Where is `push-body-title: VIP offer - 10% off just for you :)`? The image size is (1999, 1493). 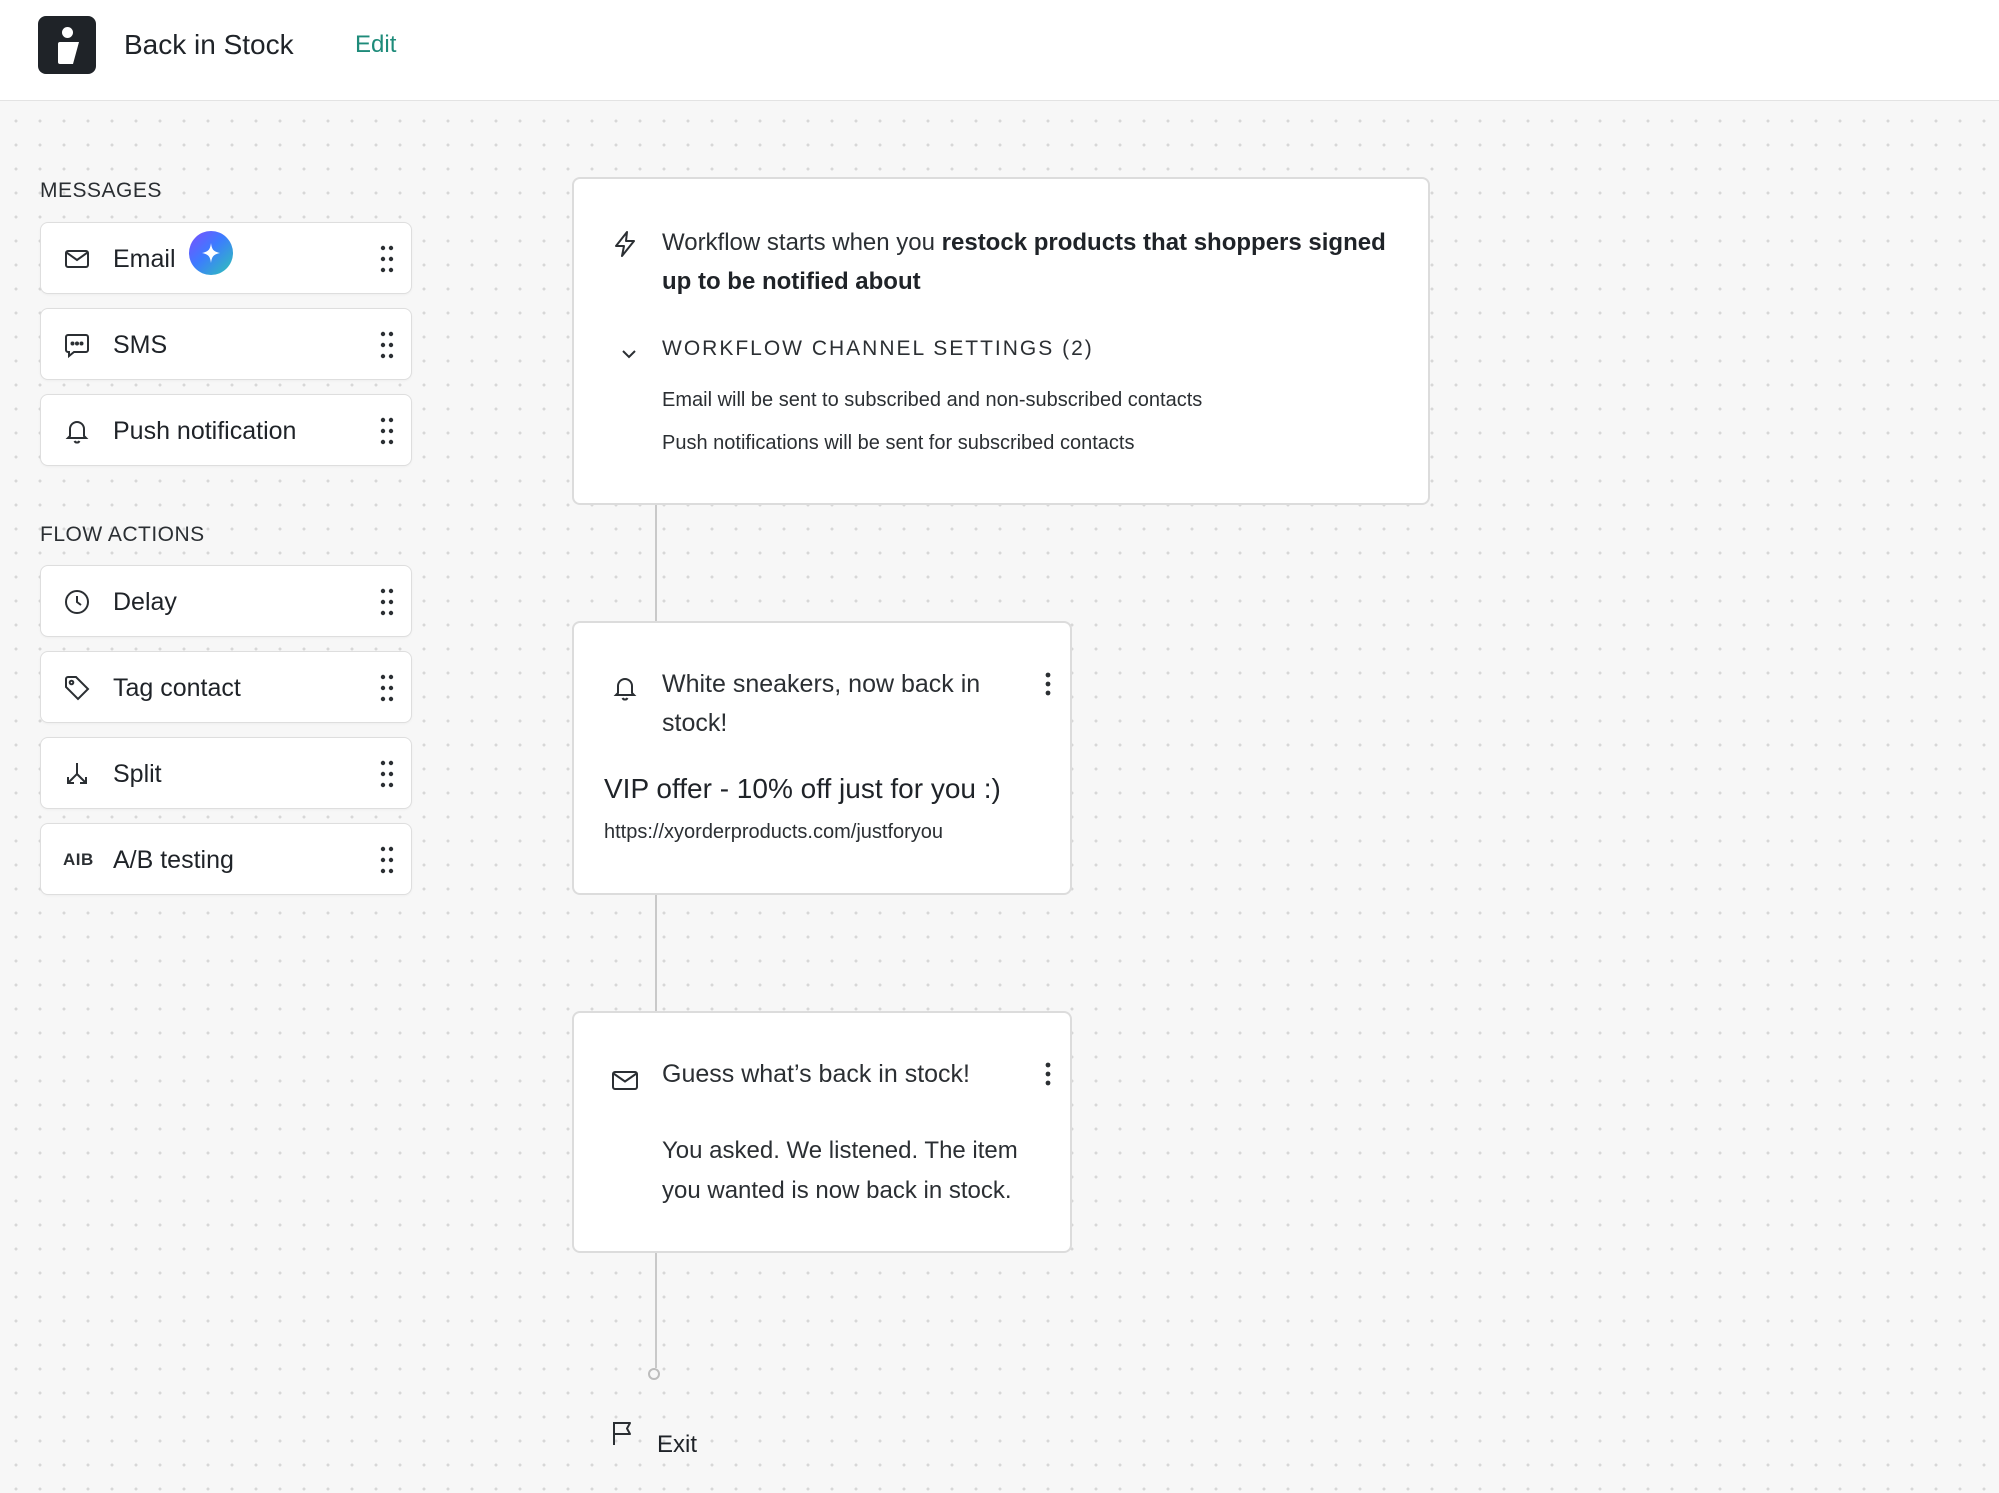
push-body-title: VIP offer - 10% off just for you :) is located at coordinates (802, 788).